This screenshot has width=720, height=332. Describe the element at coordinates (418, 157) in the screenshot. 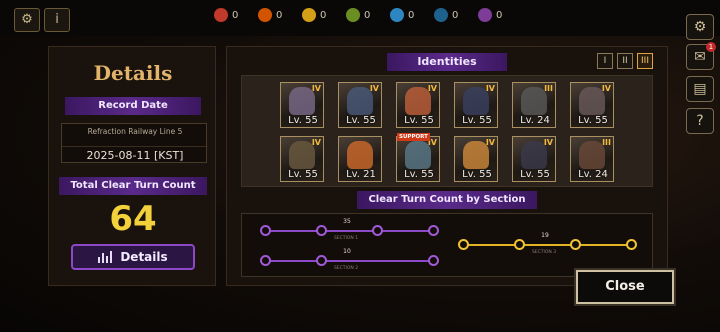

I see `identity-card: IV SUPPORT Lv. 55` at that location.